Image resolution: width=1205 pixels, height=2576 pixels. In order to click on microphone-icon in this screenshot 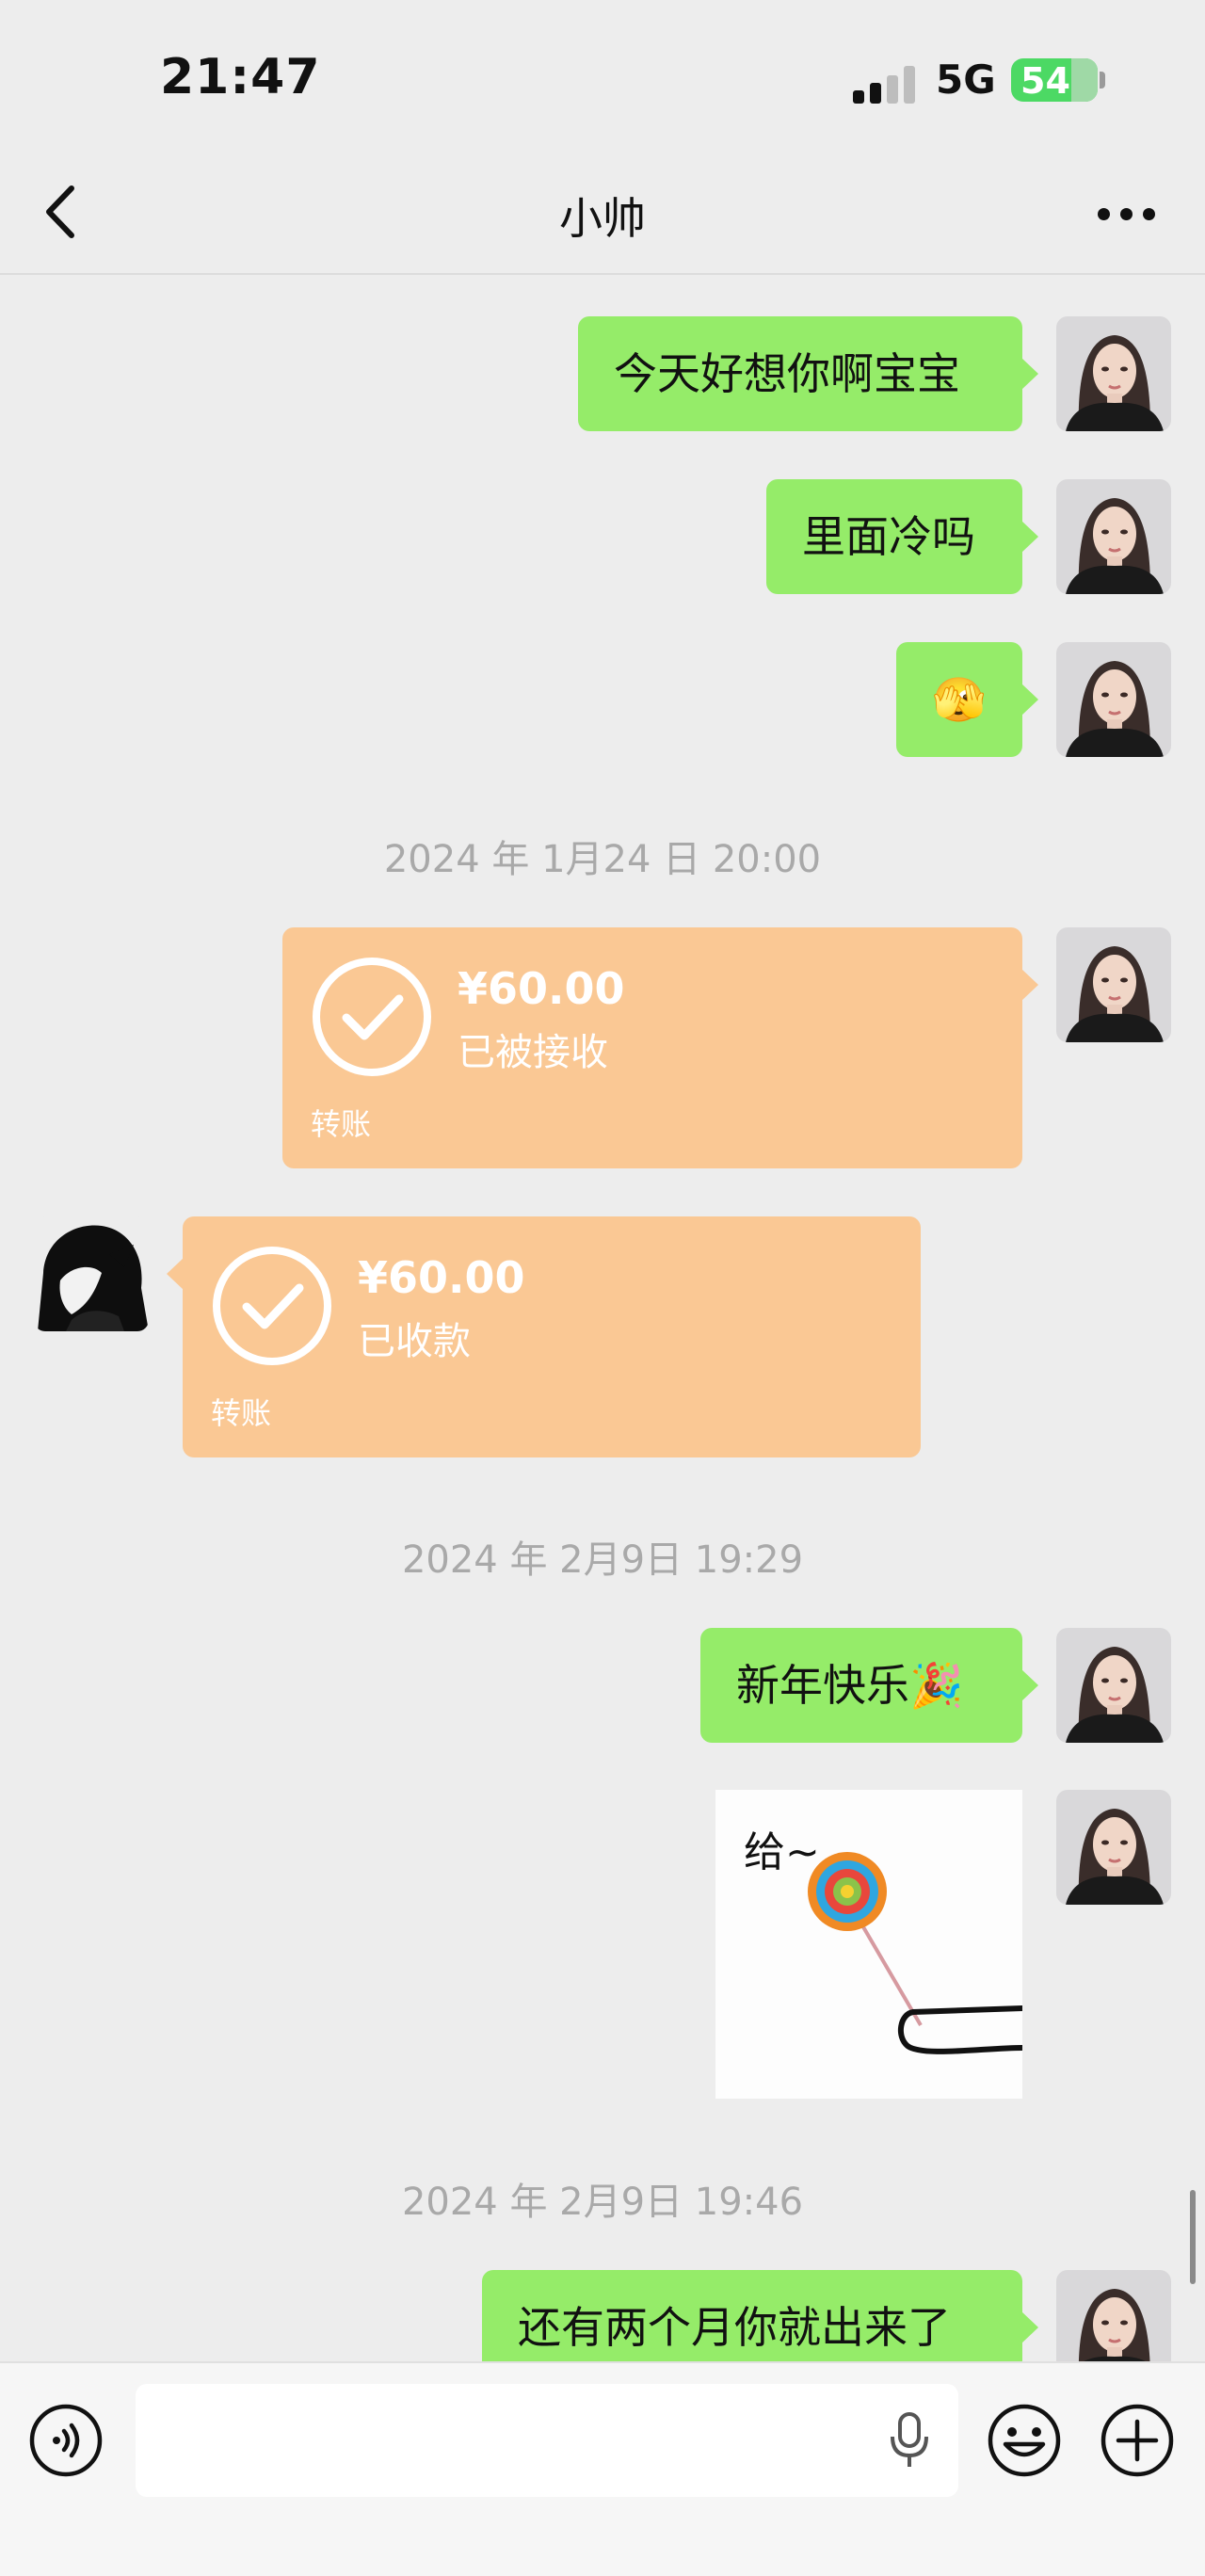, I will do `click(909, 2440)`.